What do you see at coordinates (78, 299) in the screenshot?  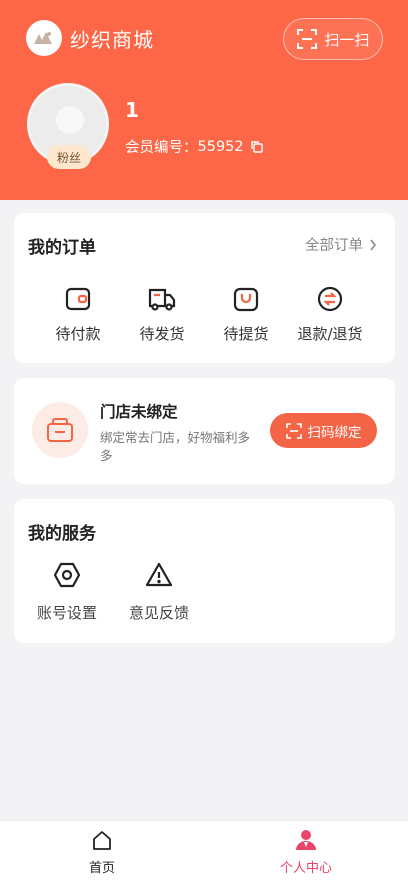 I see `wallet-icon` at bounding box center [78, 299].